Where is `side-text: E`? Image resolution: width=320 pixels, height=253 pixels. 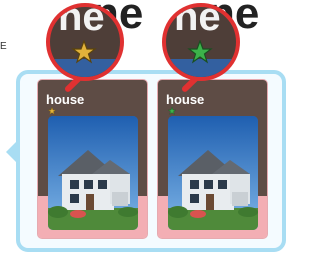
side-text: E is located at coordinates (4, 46).